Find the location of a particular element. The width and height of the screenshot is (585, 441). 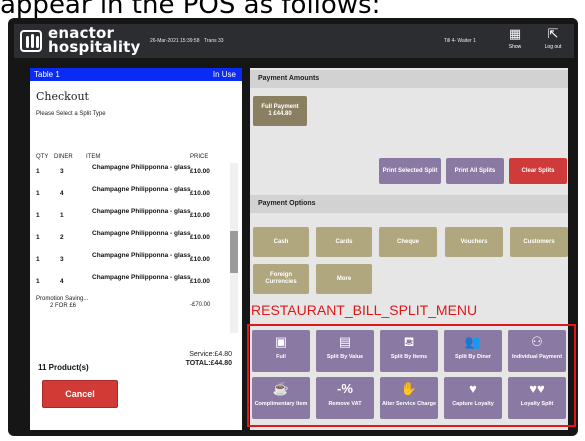

split-by-diner-icon: 👥 is located at coordinates (473, 341).